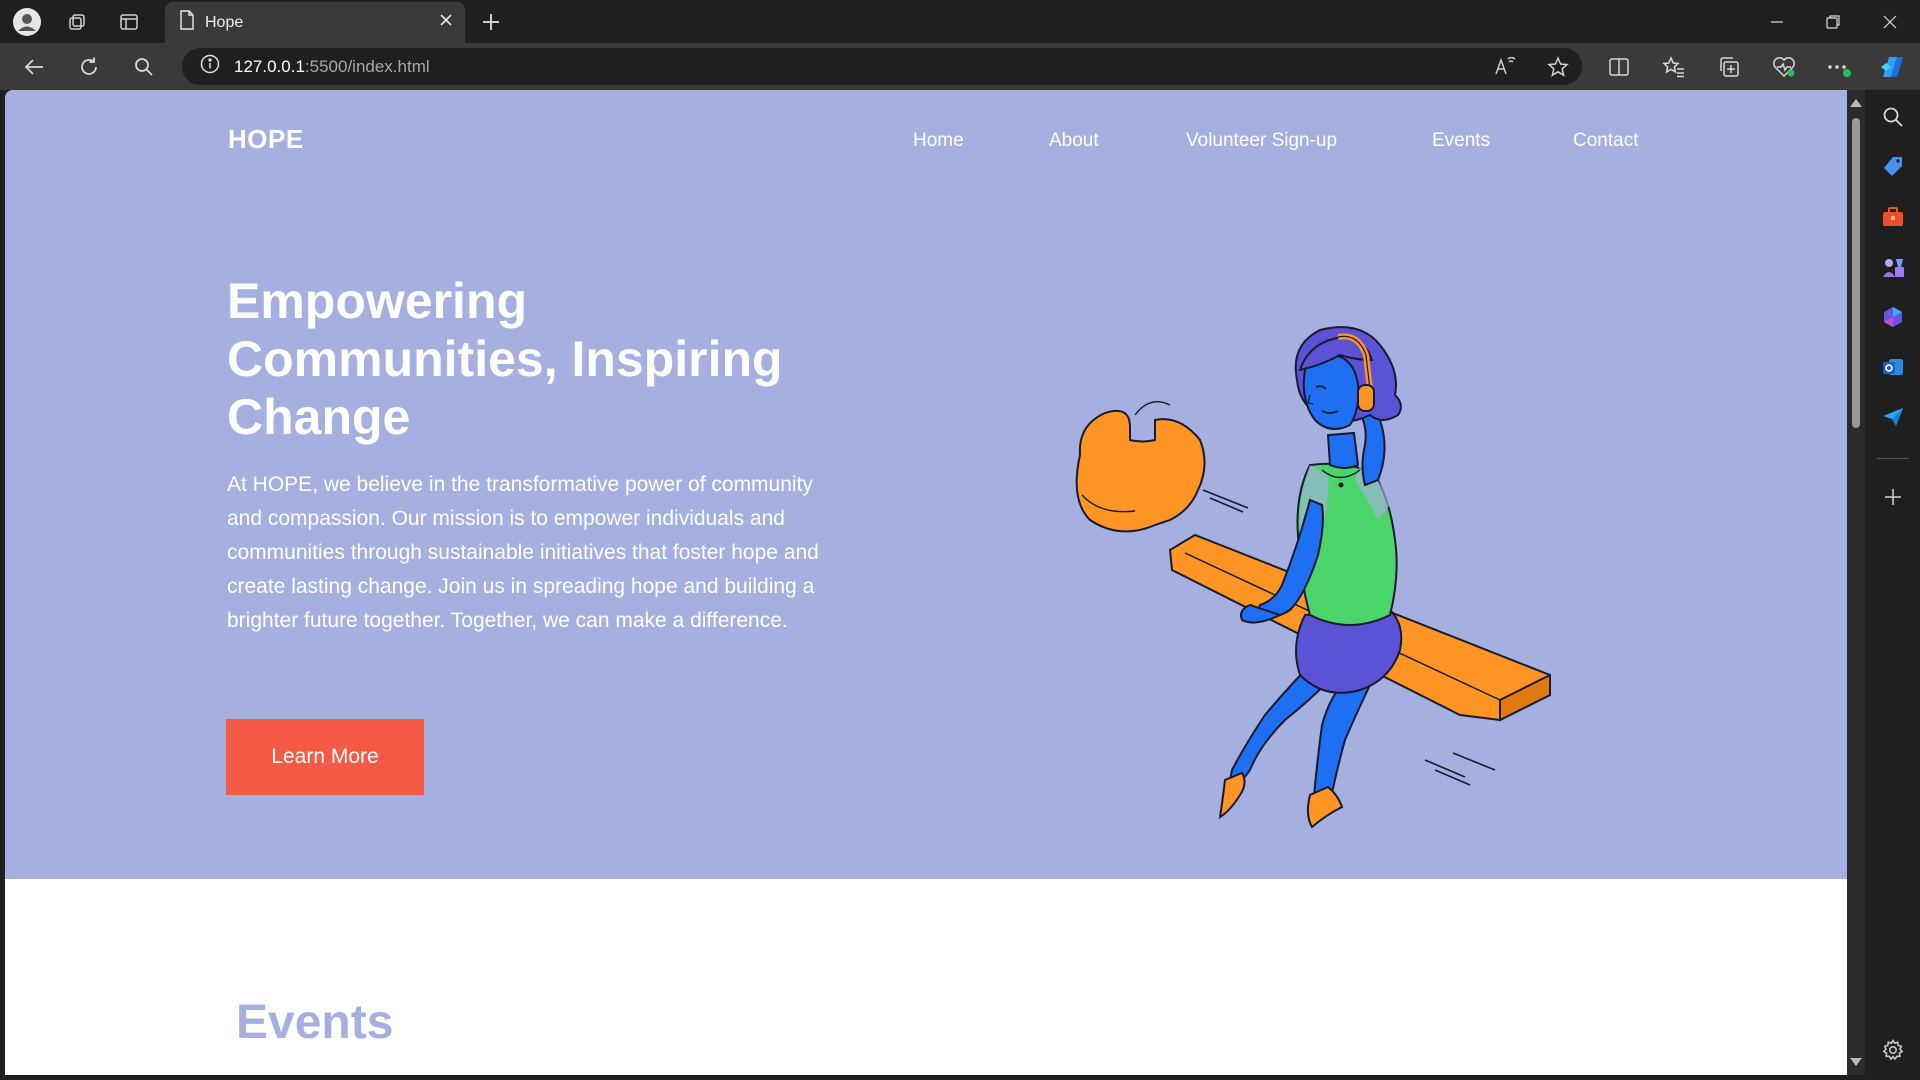  Describe the element at coordinates (882, 66) in the screenshot. I see `address-bar: 127.0.0.1:5500/index.html` at that location.